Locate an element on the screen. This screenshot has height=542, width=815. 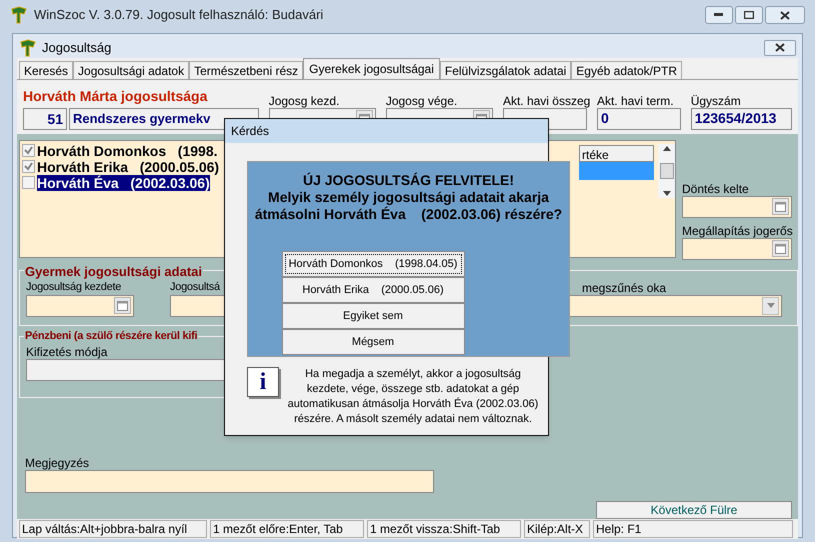
question-text: Melyik személy jogosultsági adatait akarja is located at coordinates (408, 197).